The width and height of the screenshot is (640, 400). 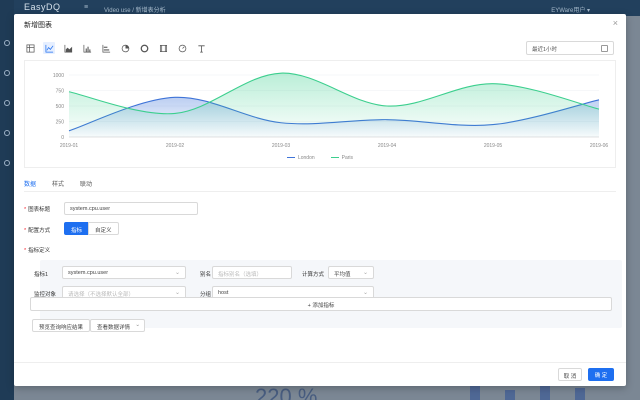 What do you see at coordinates (118, 325) in the screenshot?
I see `view-data-detail-button: 查看数据详情 ⌄` at bounding box center [118, 325].